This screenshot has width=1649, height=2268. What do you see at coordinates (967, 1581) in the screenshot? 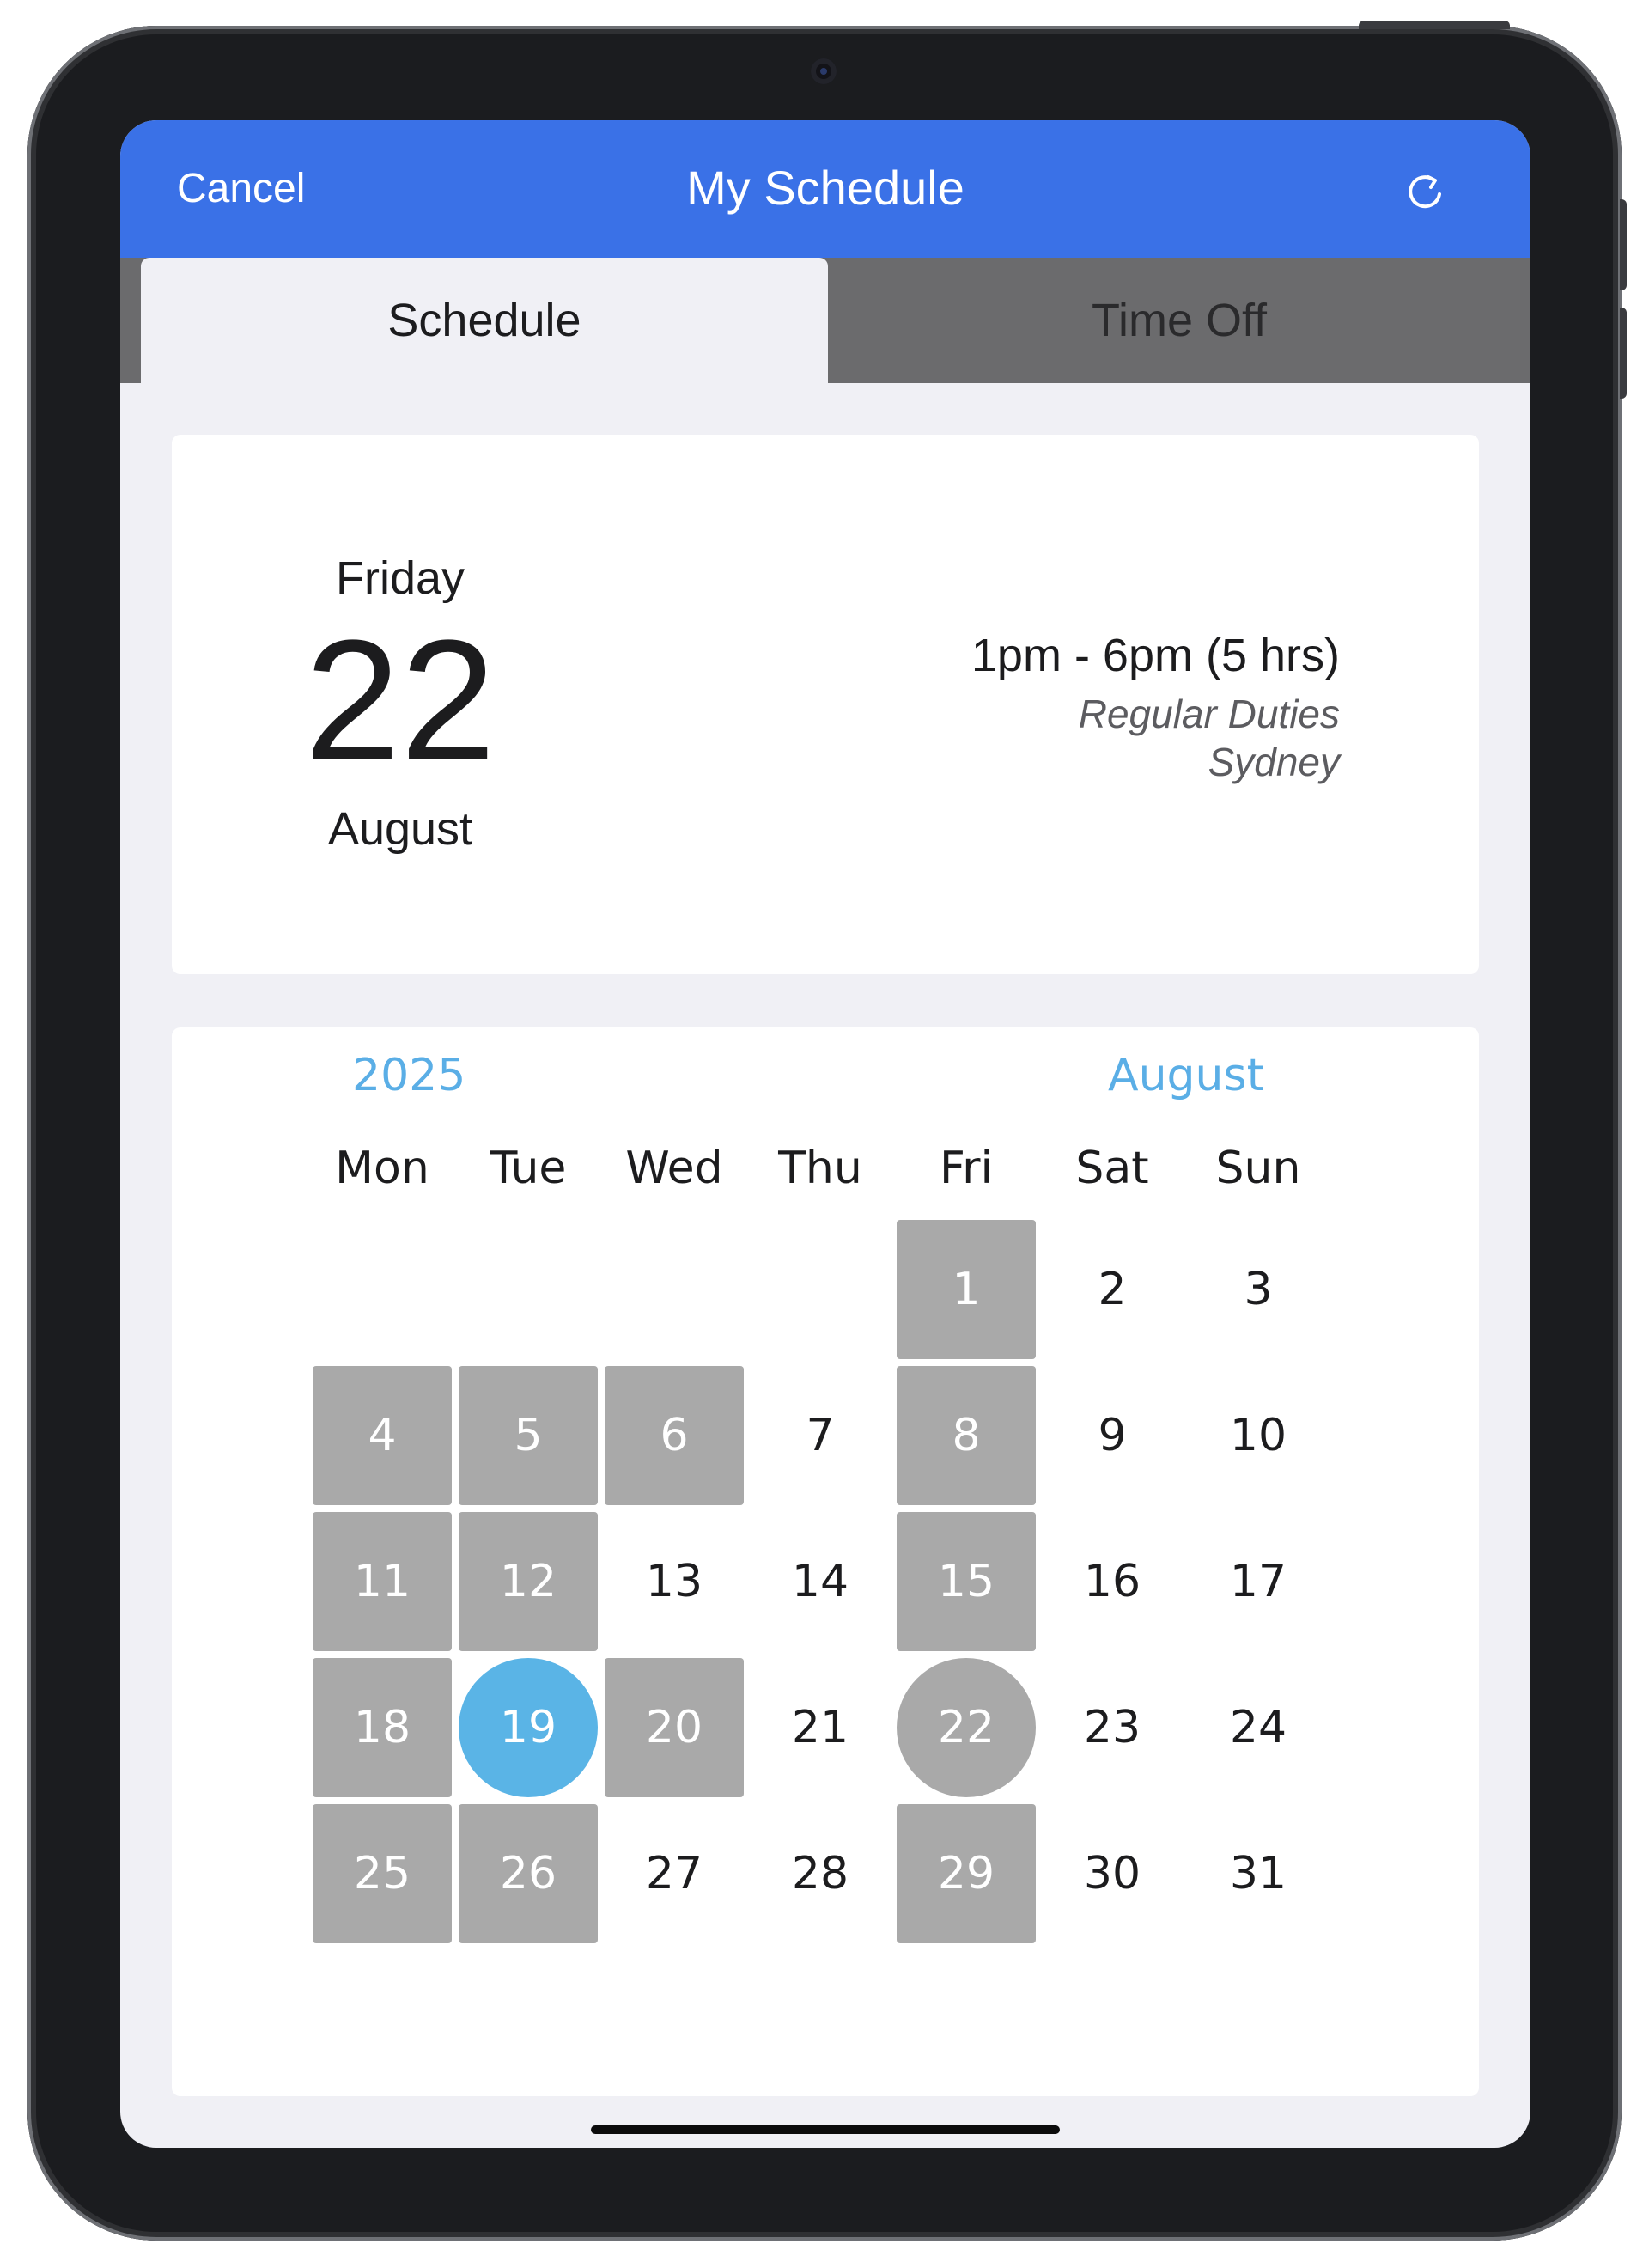
I see `calendar-day-15: 15` at bounding box center [967, 1581].